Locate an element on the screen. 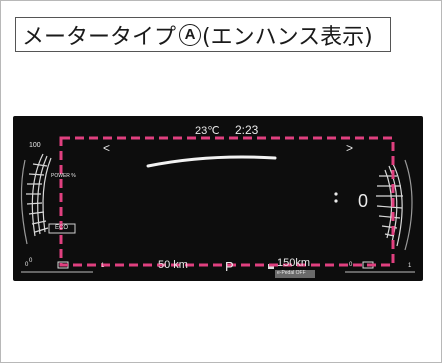  speed-arc-icon is located at coordinates (211, 161).